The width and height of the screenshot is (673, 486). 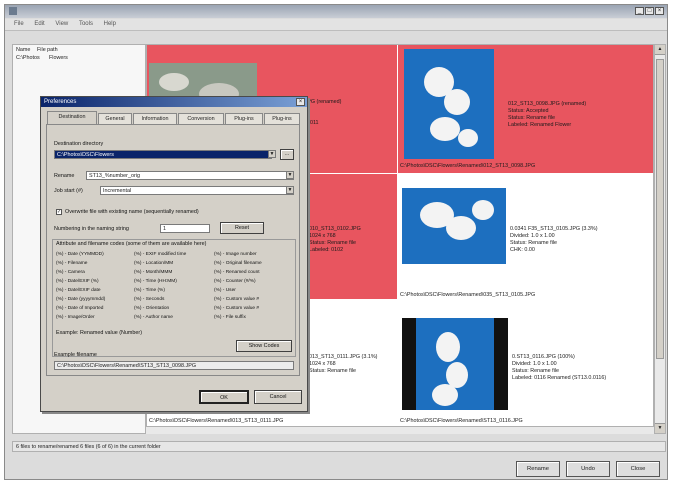 I want to click on job-dropdown-arrow: ▼, so click(x=290, y=190).